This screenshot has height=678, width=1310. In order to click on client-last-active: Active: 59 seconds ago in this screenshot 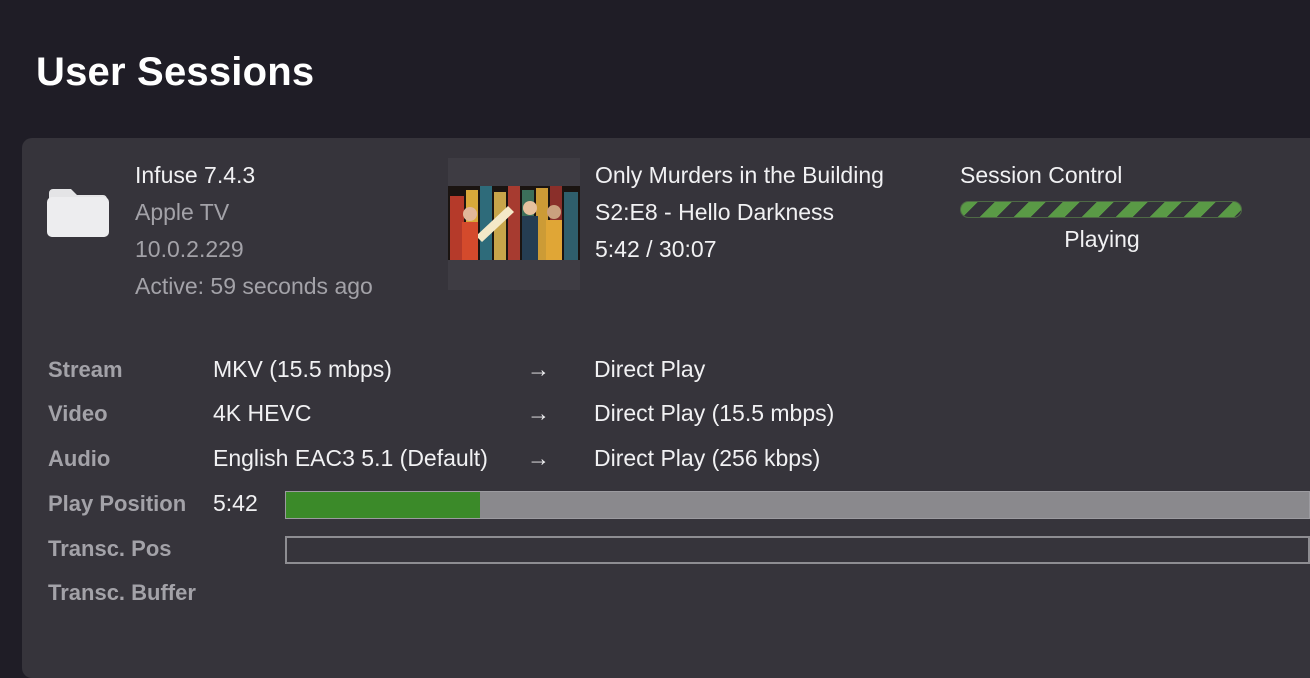, I will do `click(254, 286)`.